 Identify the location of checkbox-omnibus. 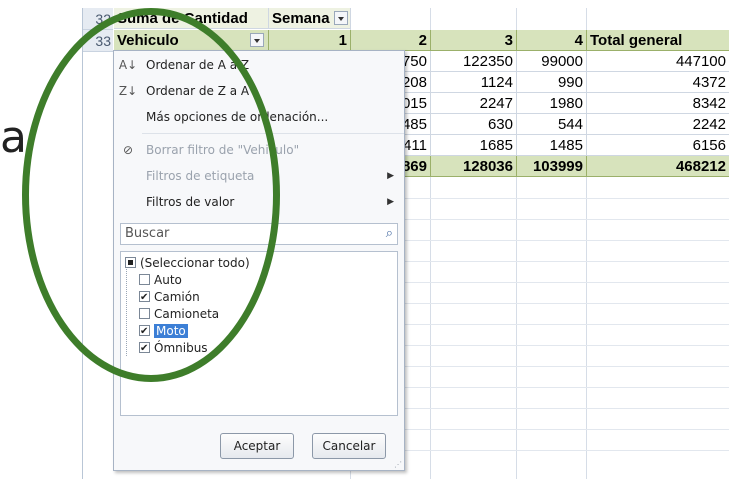
(144, 348).